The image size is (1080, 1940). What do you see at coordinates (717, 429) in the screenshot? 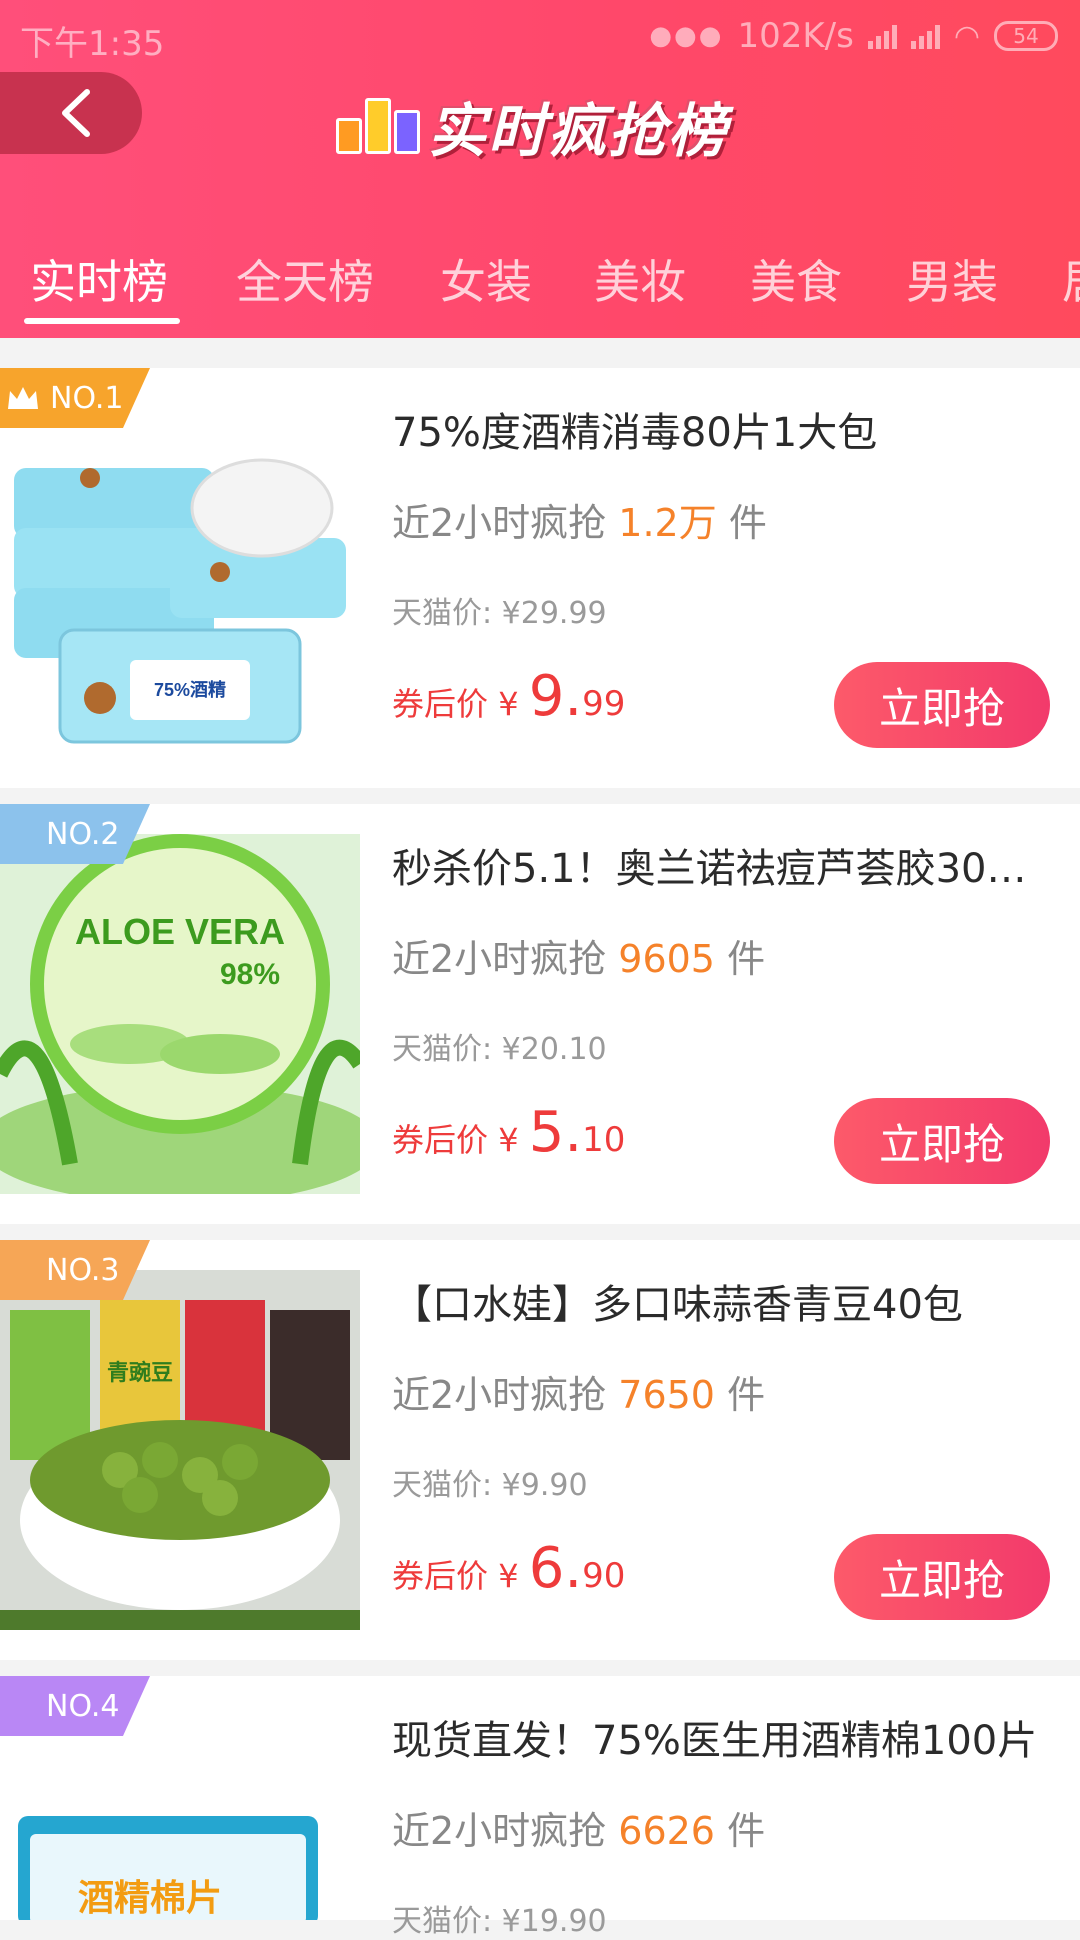
I see `product-title-1: 75%度酒精消毒80片1大包` at bounding box center [717, 429].